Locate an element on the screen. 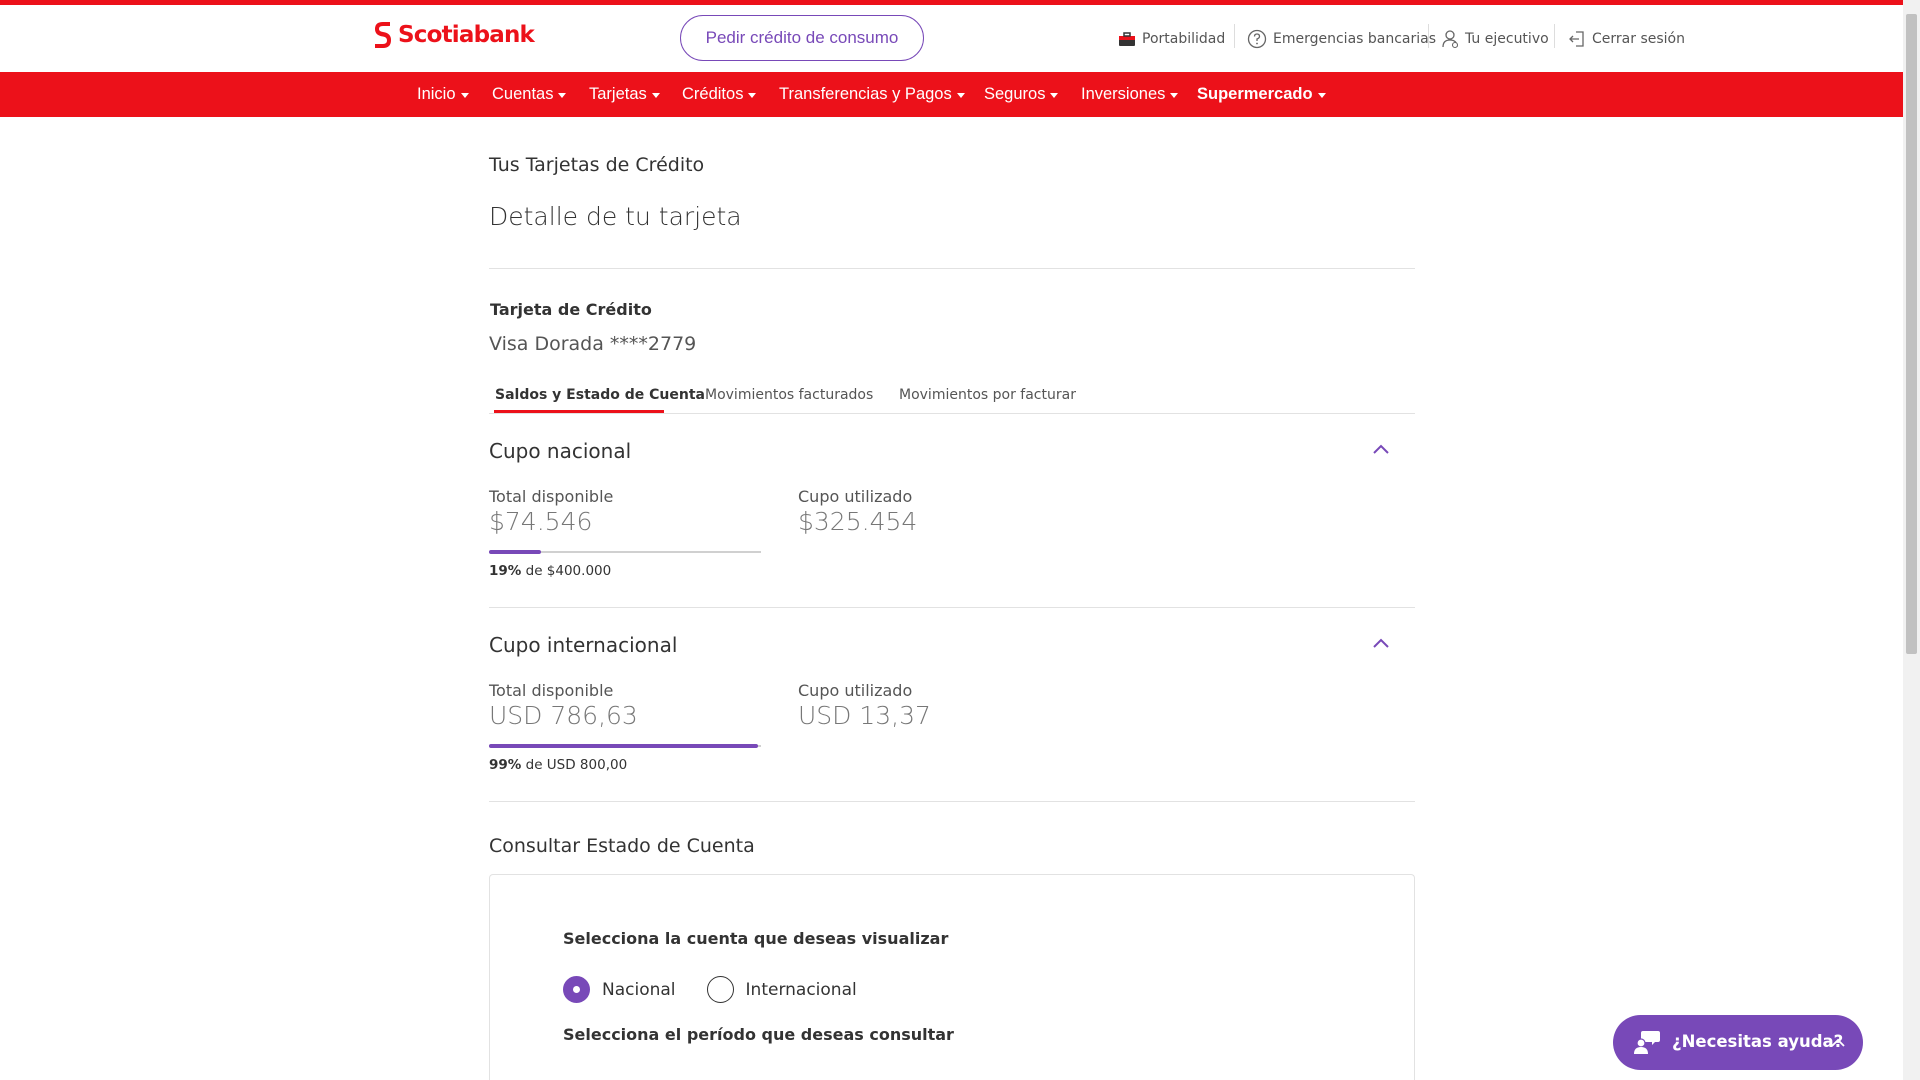 This screenshot has height=1080, width=1920. tab-saldos-estado-cuenta: Saldos y Estado de Cuenta is located at coordinates (600, 395).